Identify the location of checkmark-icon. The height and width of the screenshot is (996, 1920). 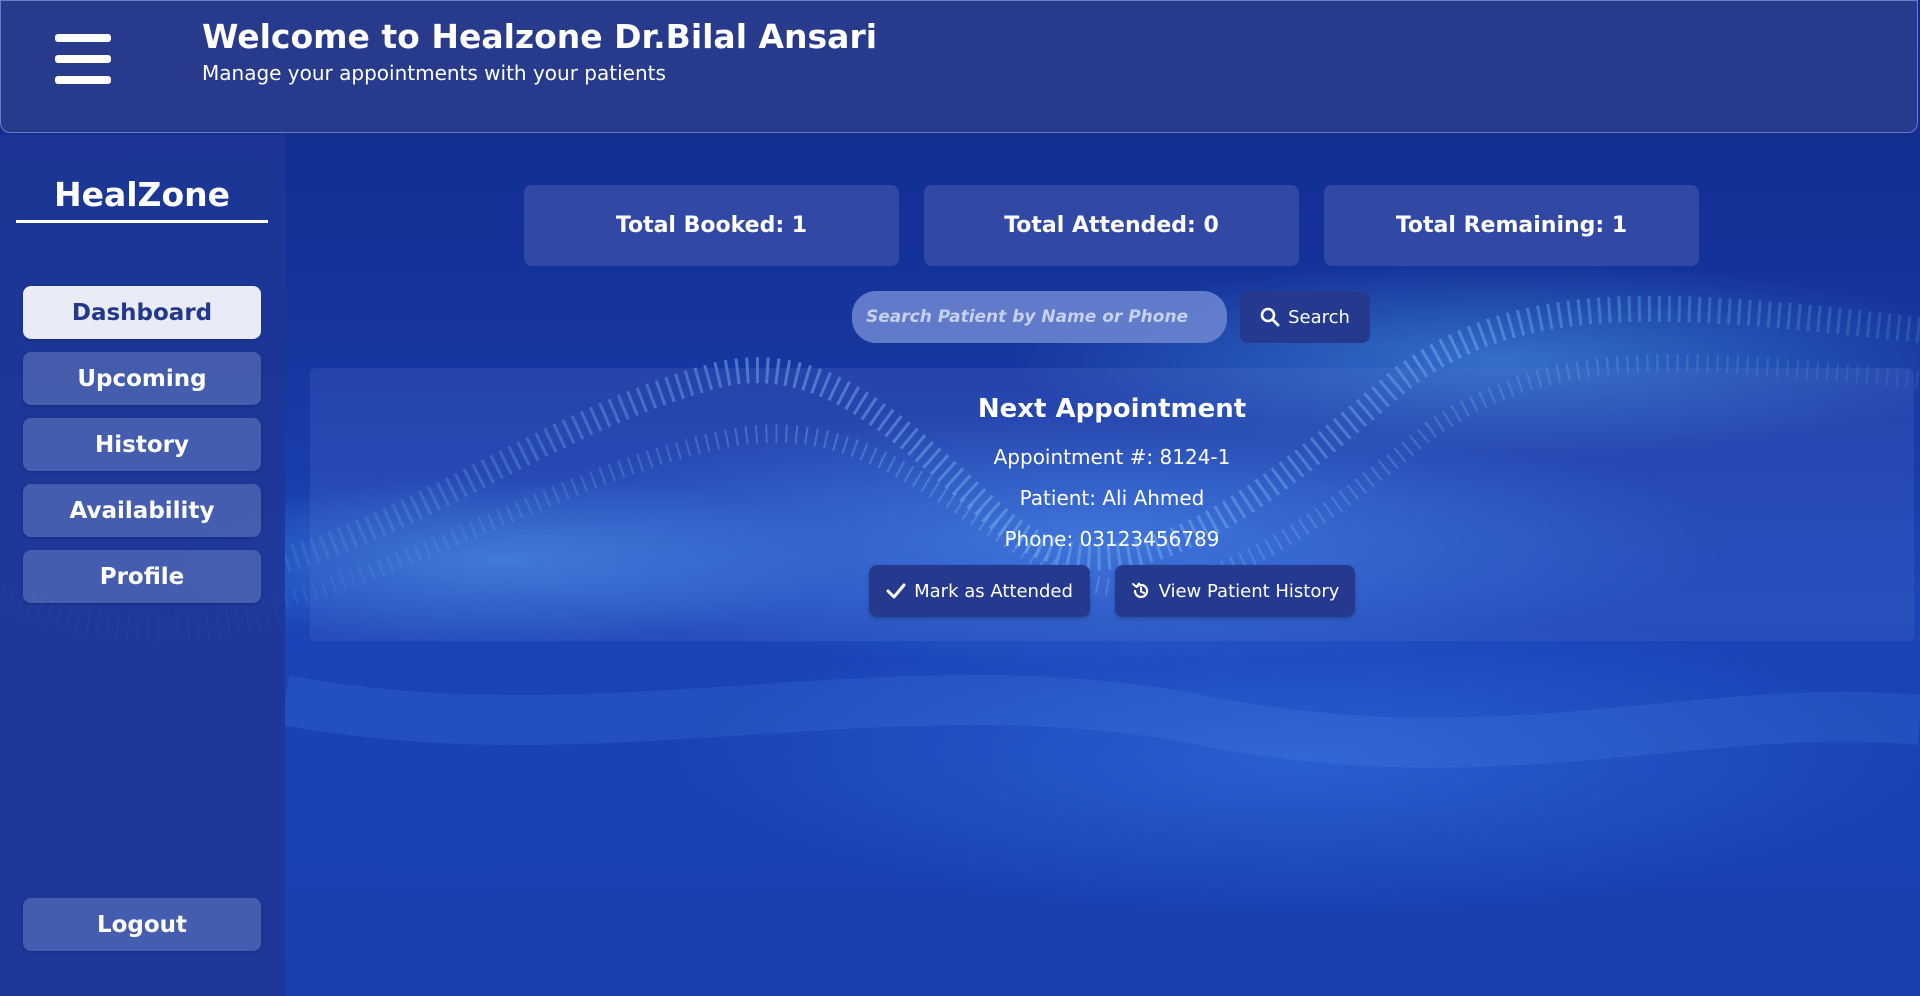
(896, 591).